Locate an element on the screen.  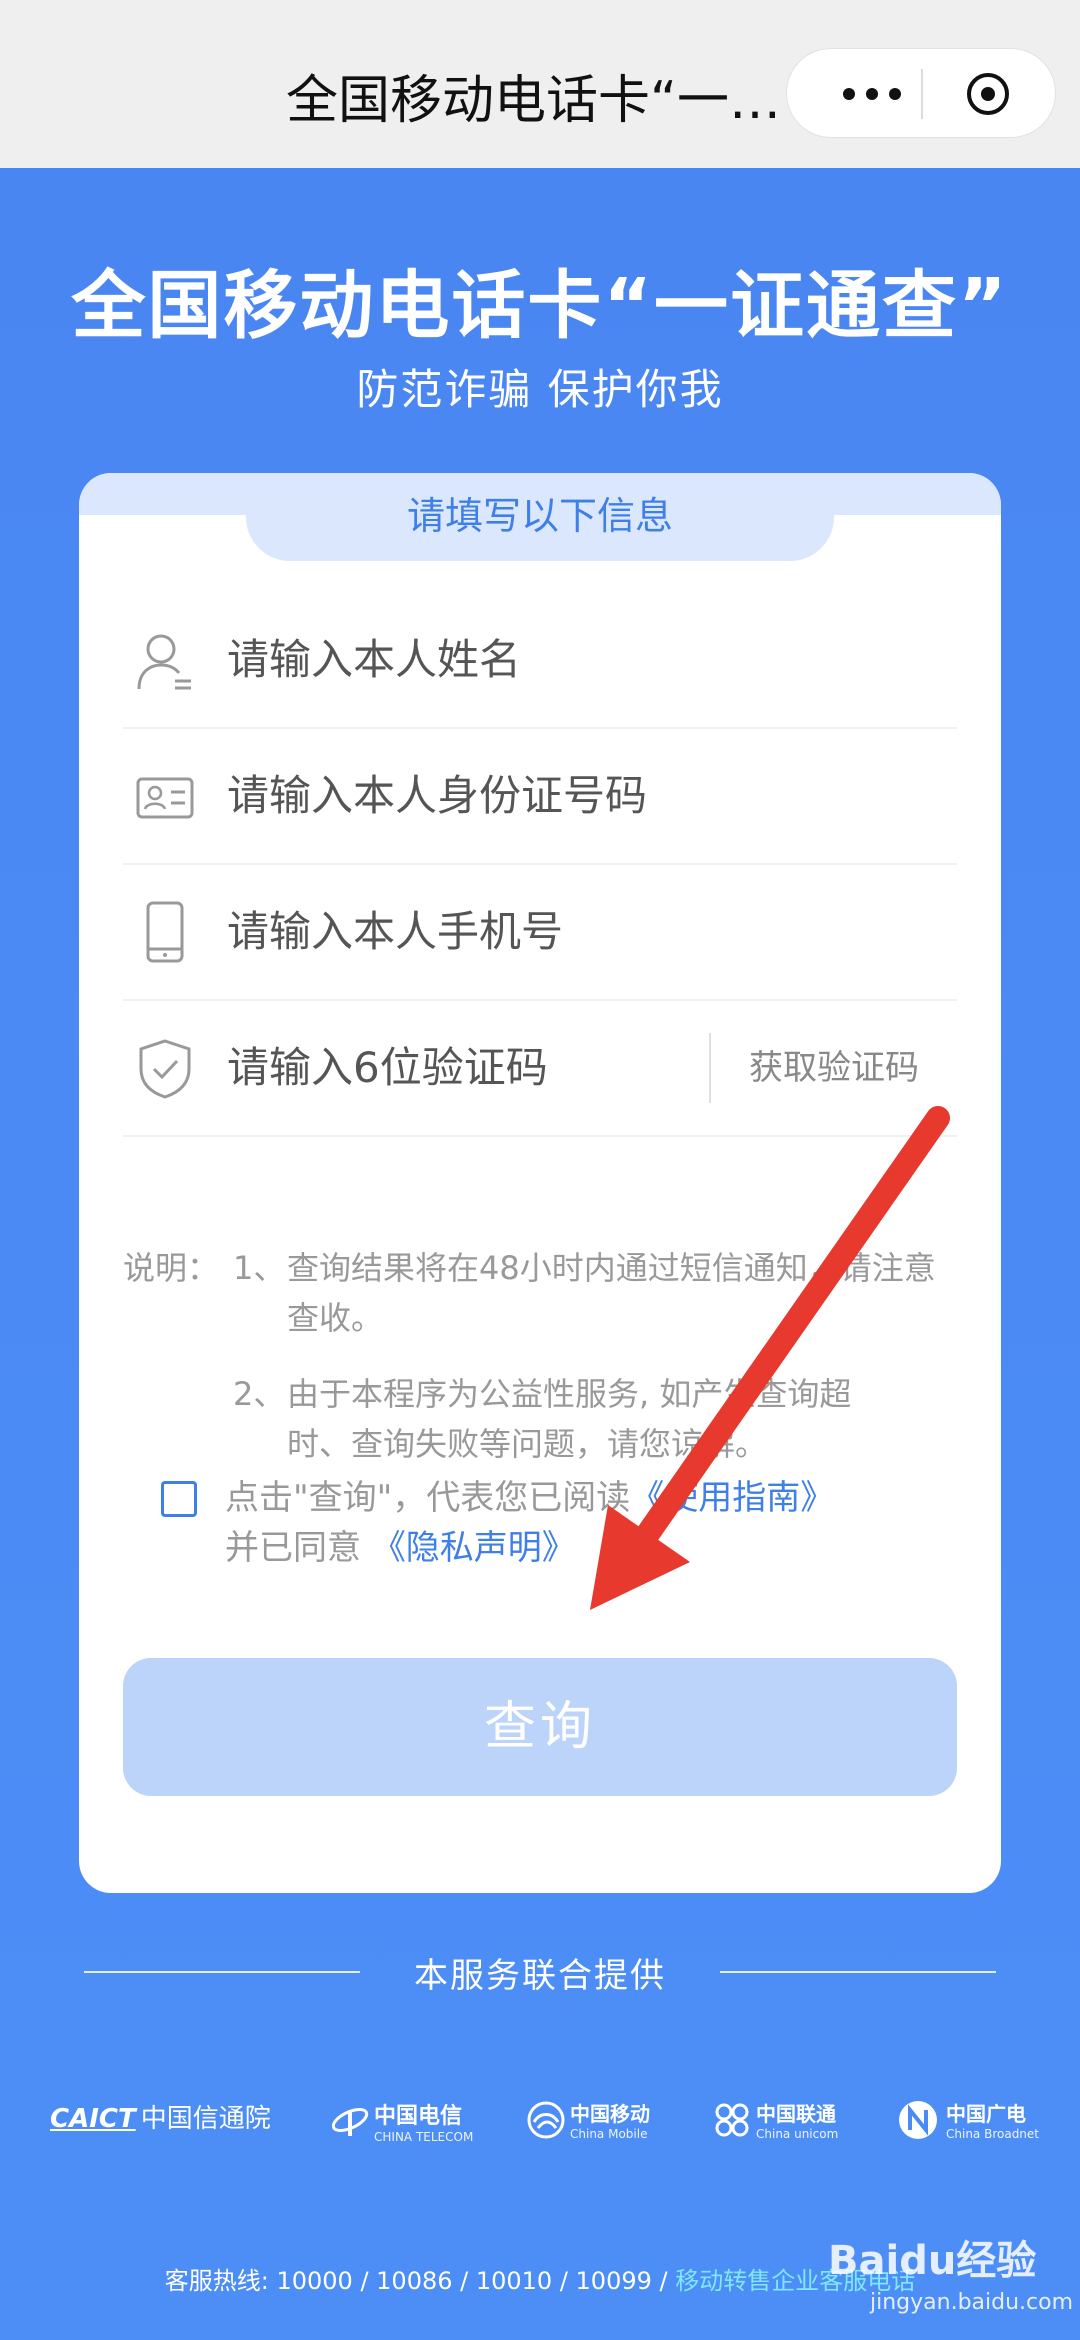
caict-prefix: CAICT is located at coordinates (93, 2119).